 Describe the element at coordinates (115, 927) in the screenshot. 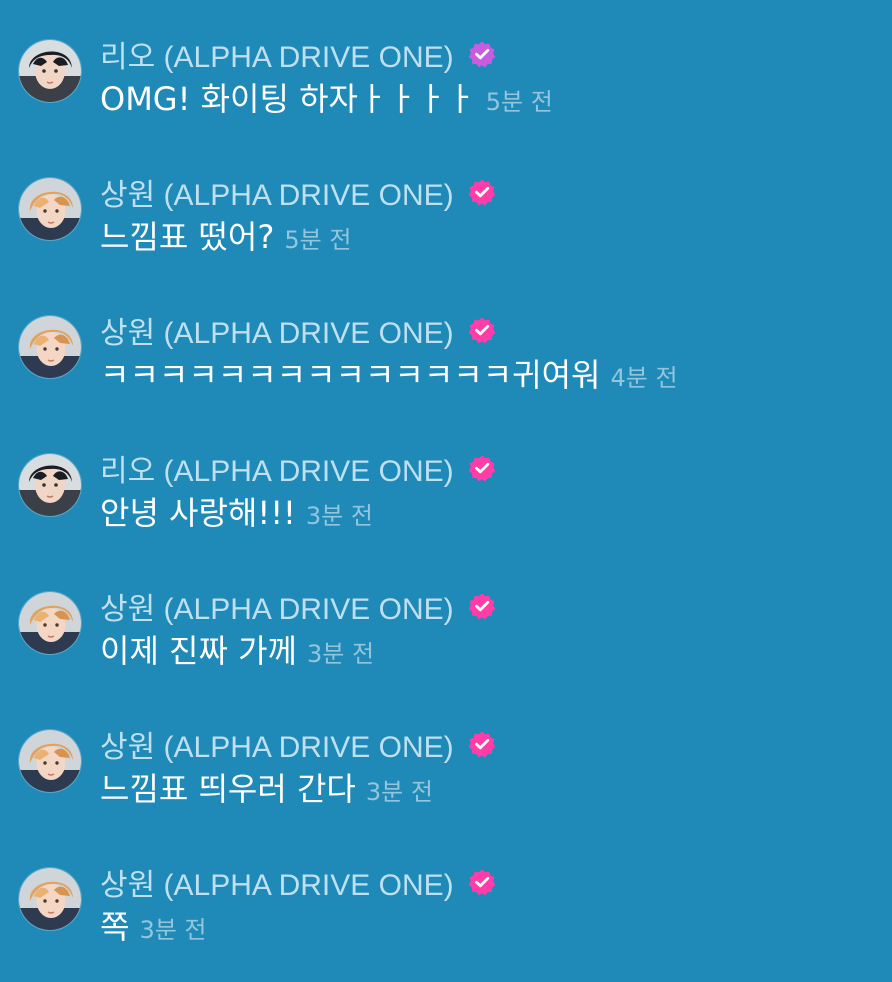

I see `message-text: 쪽` at that location.